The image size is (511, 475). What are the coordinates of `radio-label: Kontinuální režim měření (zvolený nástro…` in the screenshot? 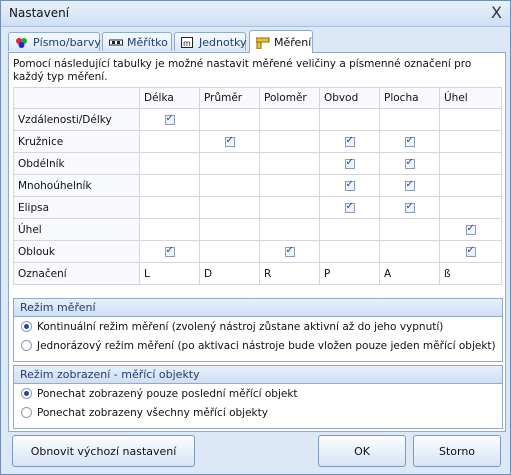 It's located at (240, 326).